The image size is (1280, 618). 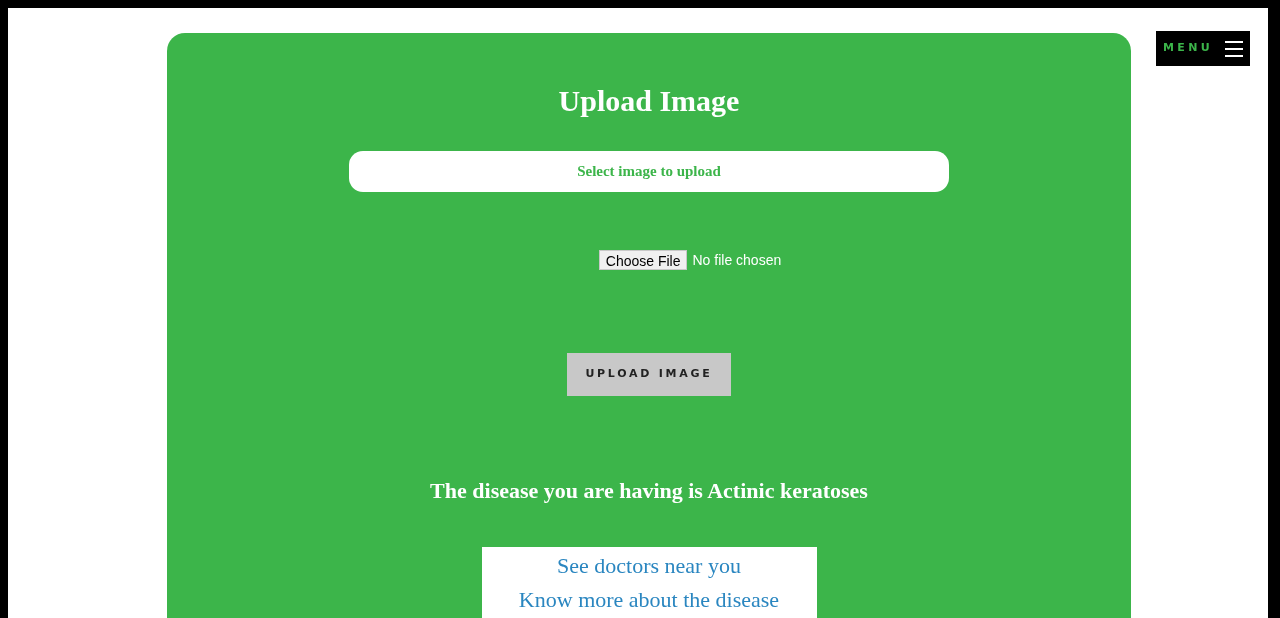 What do you see at coordinates (1233, 48) in the screenshot?
I see `menu-icon` at bounding box center [1233, 48].